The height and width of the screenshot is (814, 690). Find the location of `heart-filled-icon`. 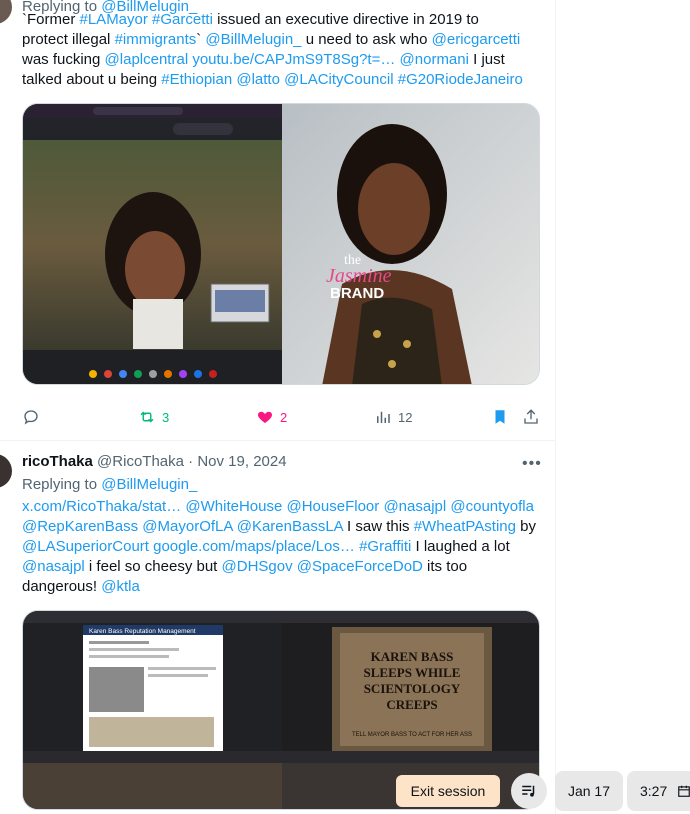

heart-filled-icon is located at coordinates (265, 417).